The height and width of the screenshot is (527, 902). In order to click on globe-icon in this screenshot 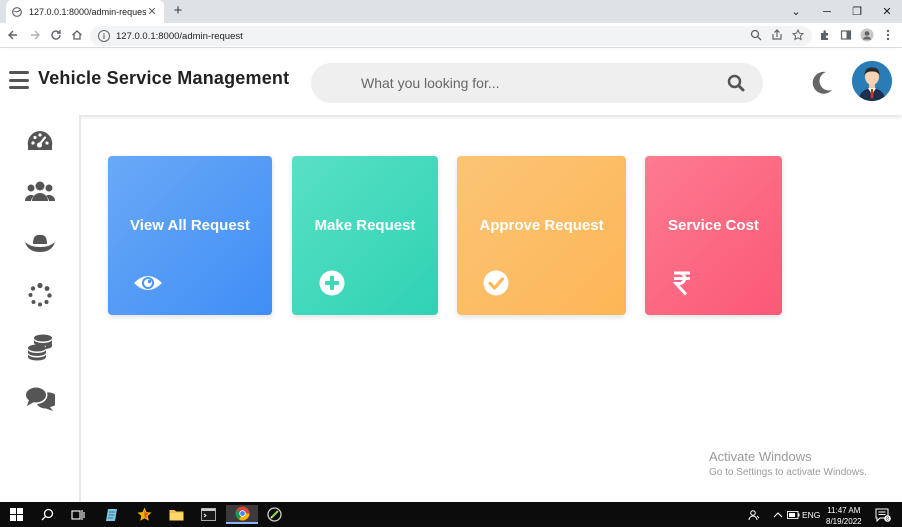, I will do `click(17, 11)`.